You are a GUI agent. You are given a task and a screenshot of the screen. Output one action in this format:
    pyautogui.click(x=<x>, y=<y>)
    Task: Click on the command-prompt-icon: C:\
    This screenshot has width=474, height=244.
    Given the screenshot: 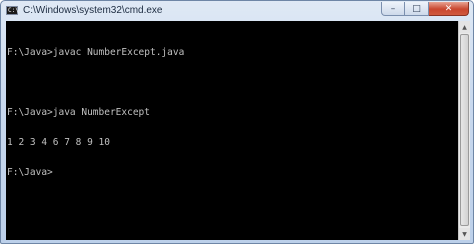 What is the action you would take?
    pyautogui.click(x=12, y=10)
    